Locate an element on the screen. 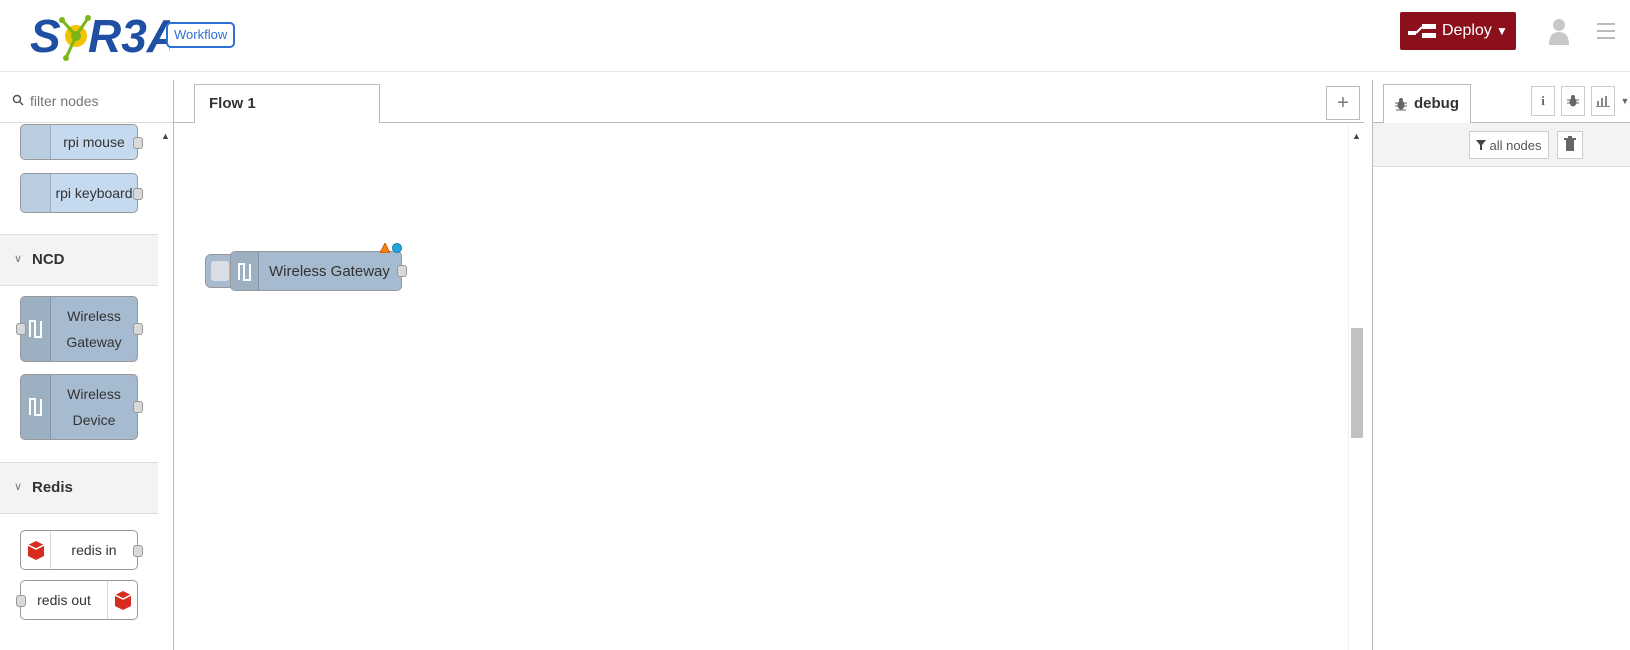 The width and height of the screenshot is (1630, 650). add-tab-button: + is located at coordinates (1343, 103).